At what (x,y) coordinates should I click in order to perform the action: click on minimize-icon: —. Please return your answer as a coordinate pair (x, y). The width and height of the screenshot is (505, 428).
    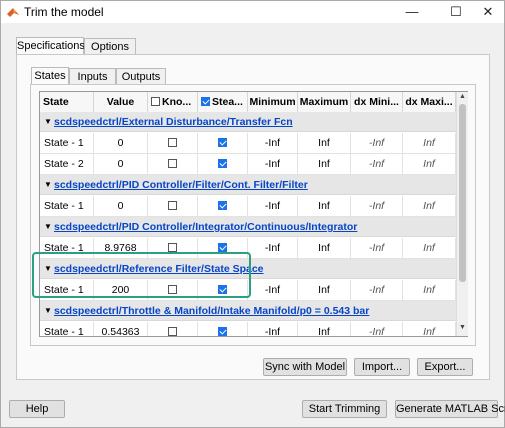
    Looking at the image, I should click on (412, 12).